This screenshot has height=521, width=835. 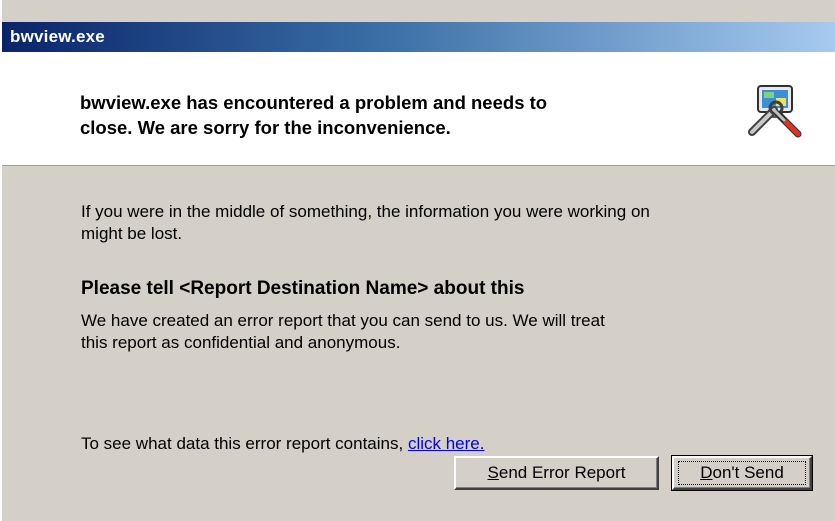 I want to click on error-report-tools-icon, so click(x=775, y=111).